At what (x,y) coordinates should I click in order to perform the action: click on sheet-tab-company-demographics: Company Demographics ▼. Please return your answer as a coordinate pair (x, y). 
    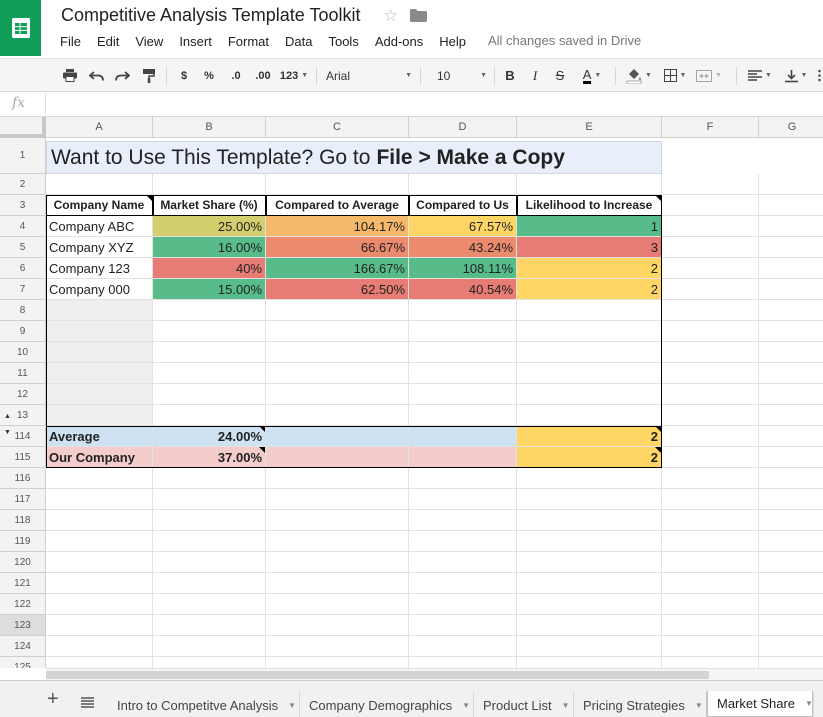
    Looking at the image, I should click on (387, 704).